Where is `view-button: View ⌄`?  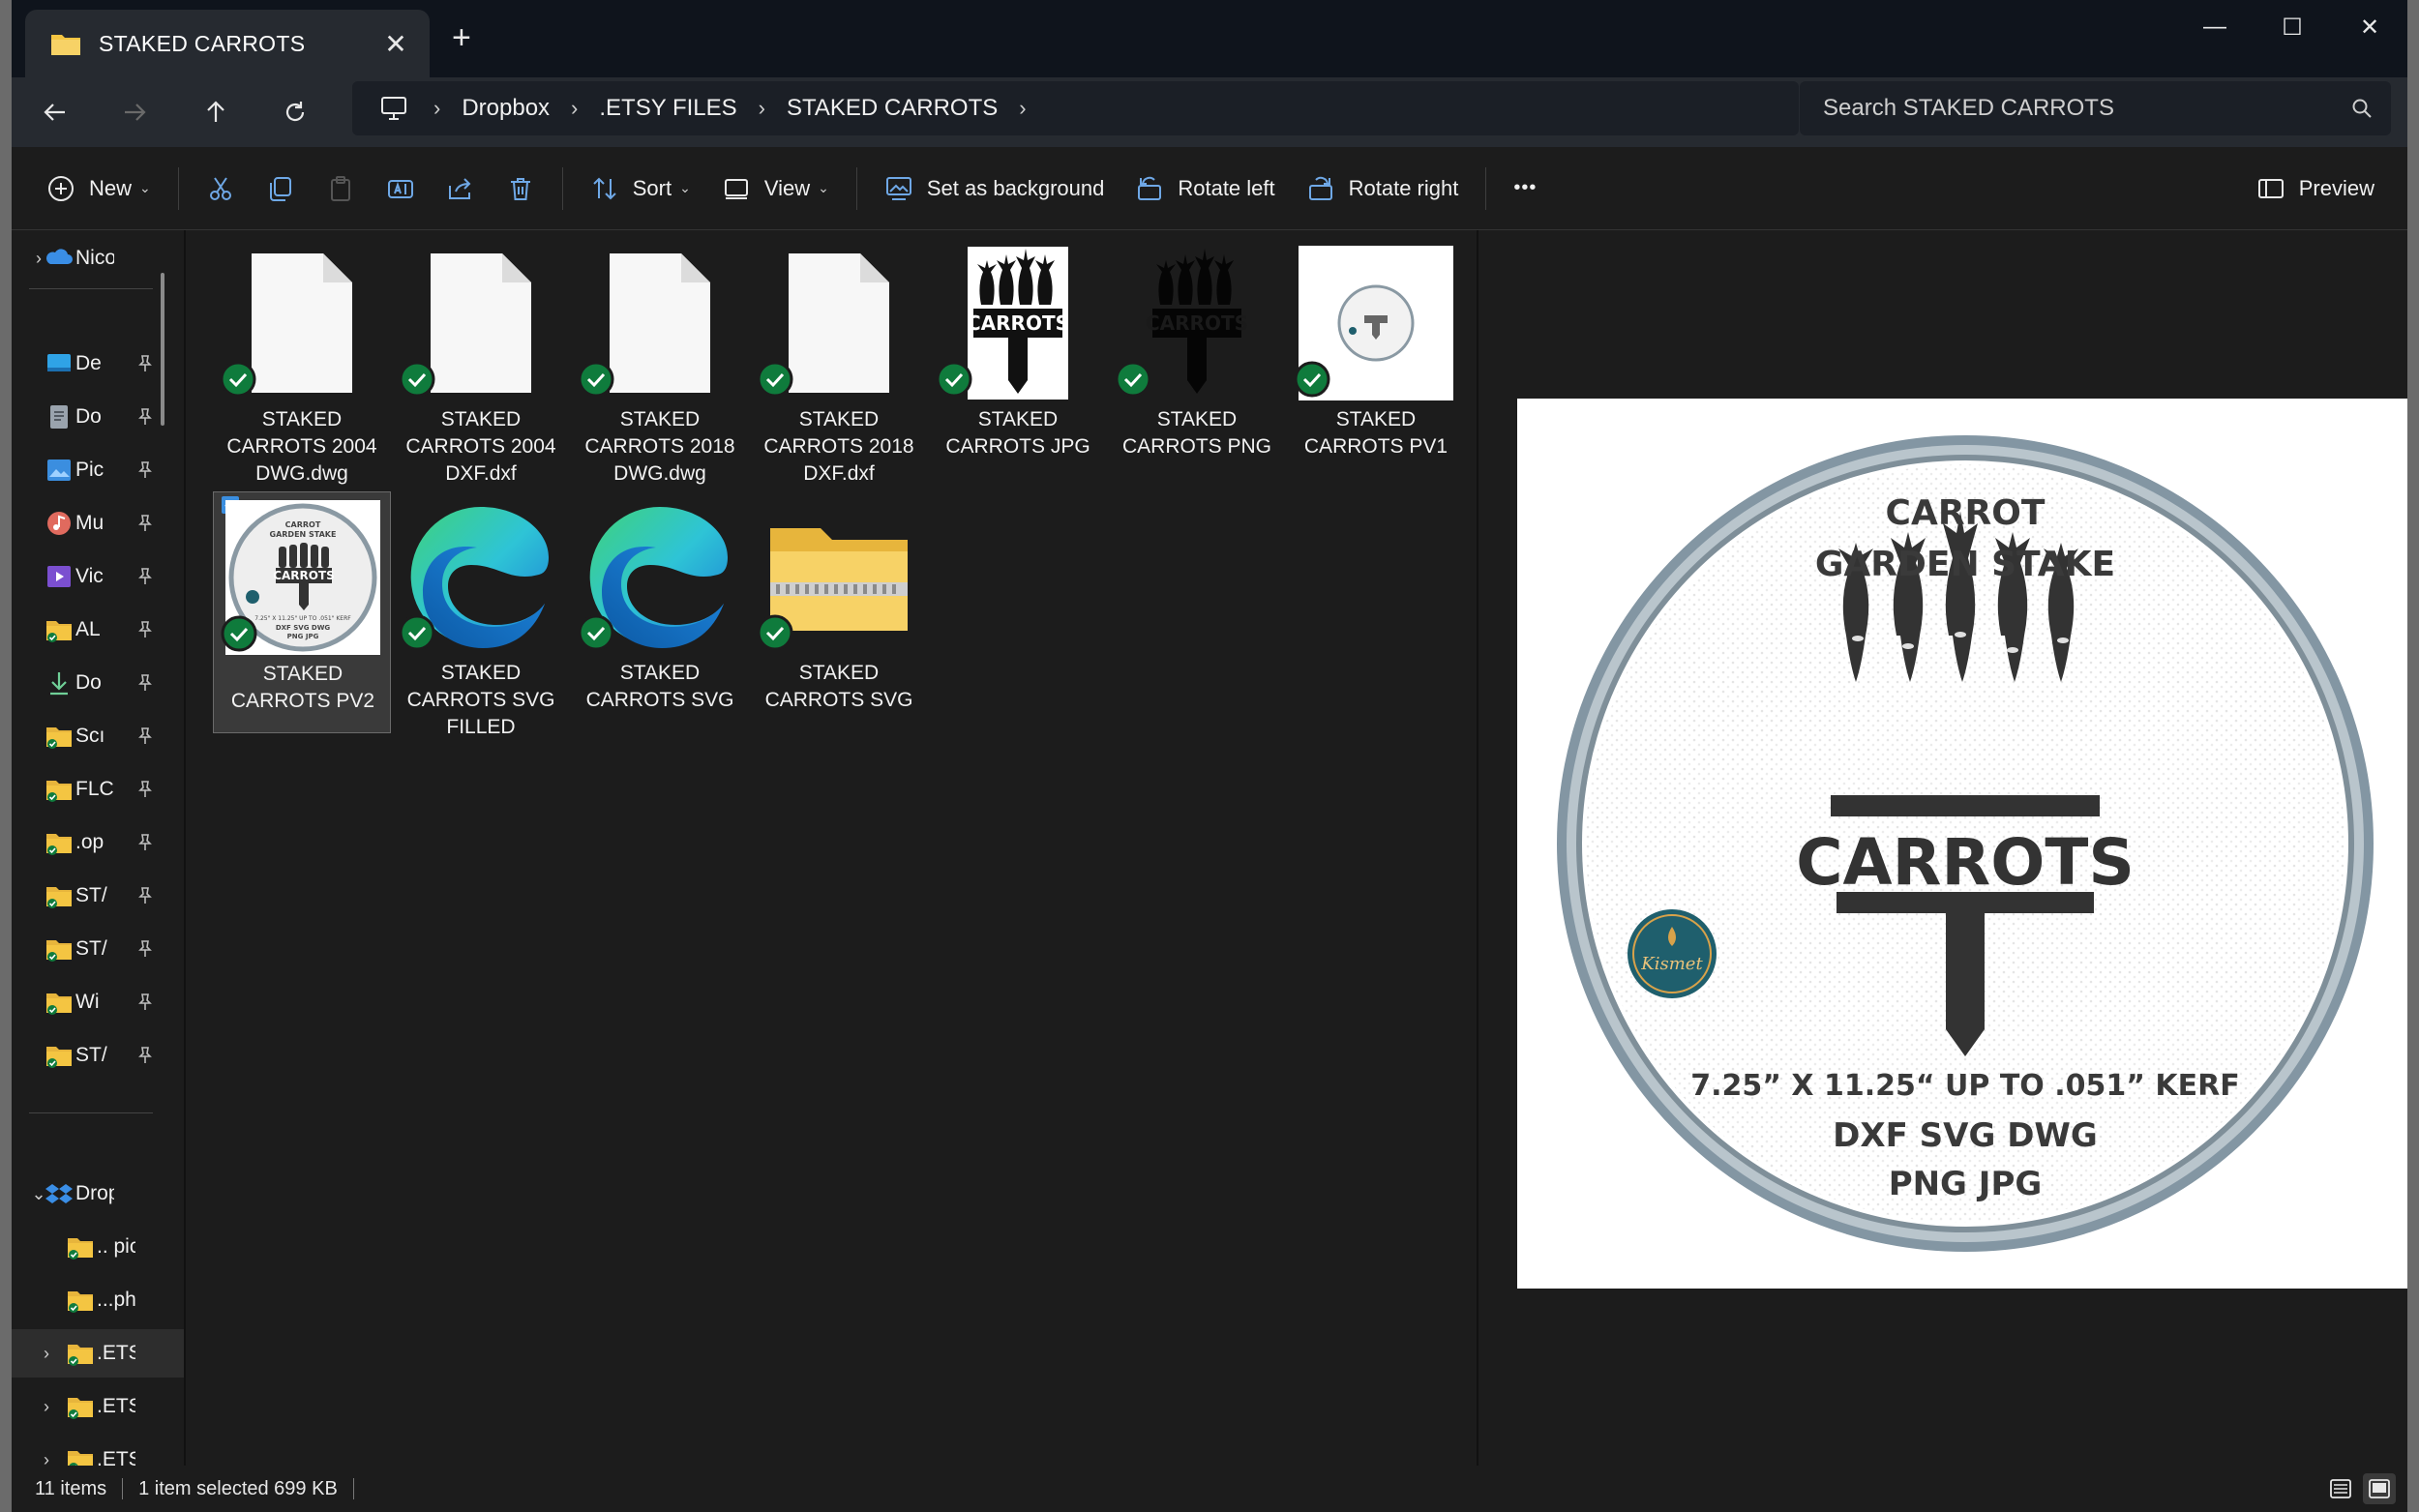
view-button: View ⌄ is located at coordinates (775, 189).